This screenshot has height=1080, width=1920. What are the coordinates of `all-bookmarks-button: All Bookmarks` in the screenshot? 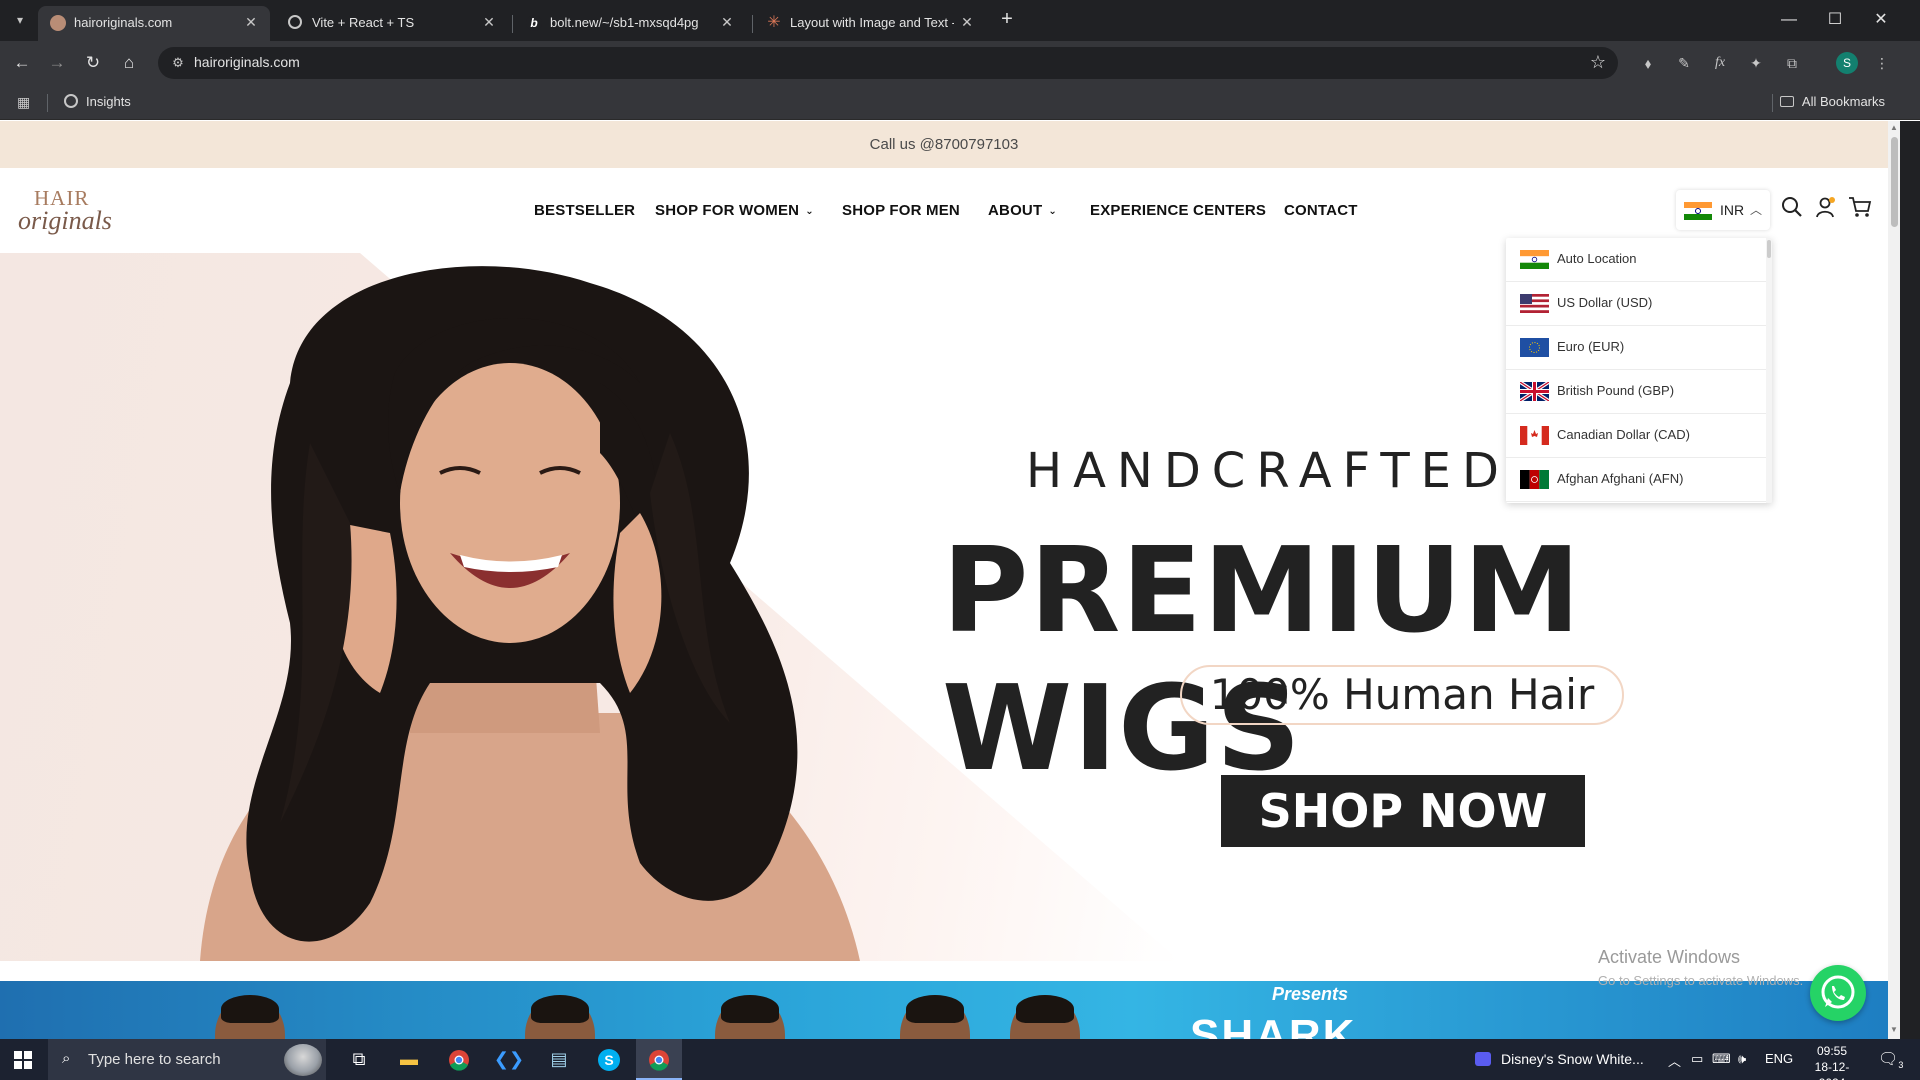 It's located at (1832, 101).